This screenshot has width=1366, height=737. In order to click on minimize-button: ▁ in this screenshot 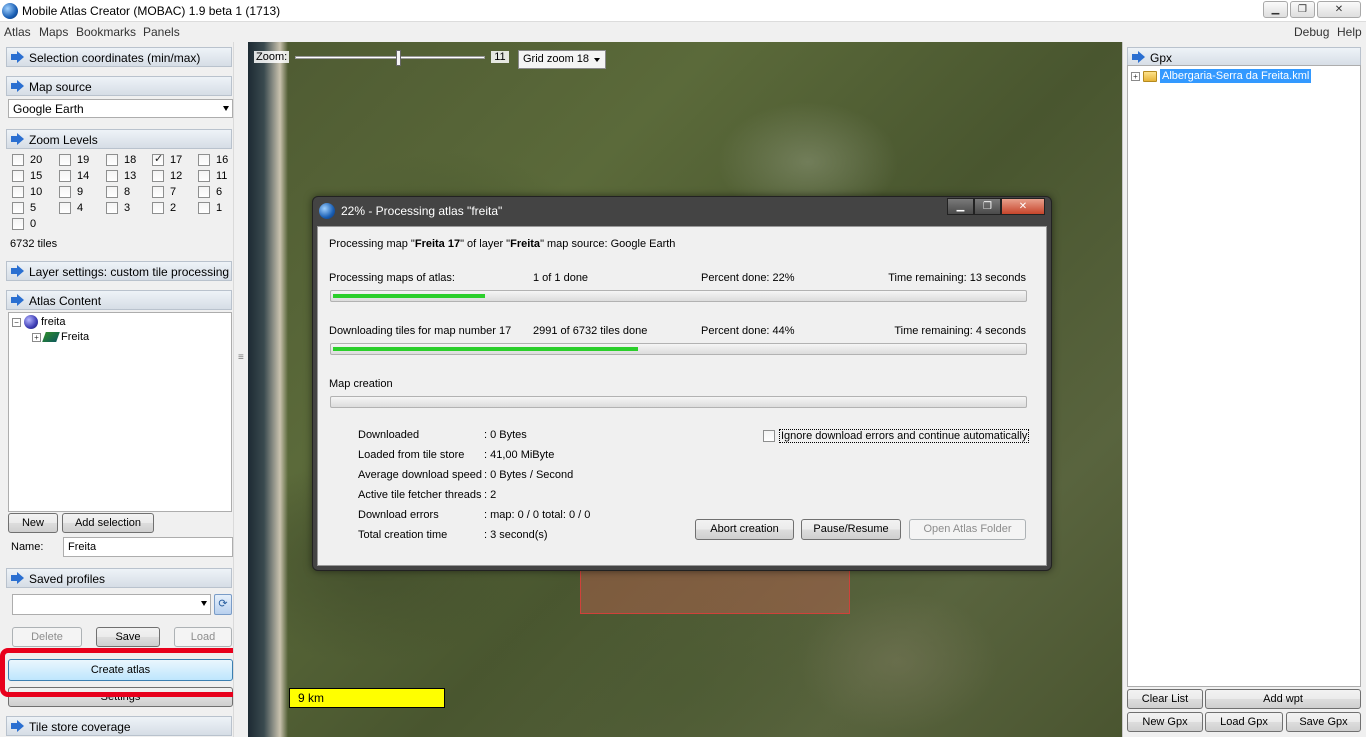, I will do `click(1275, 9)`.